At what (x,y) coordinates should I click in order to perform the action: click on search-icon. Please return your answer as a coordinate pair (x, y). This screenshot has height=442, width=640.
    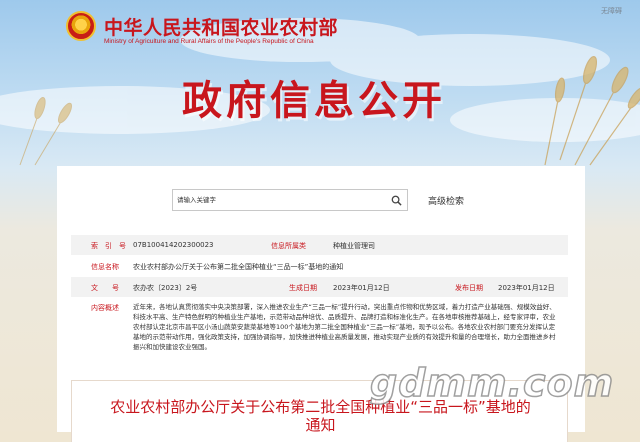
    Looking at the image, I should click on (396, 200).